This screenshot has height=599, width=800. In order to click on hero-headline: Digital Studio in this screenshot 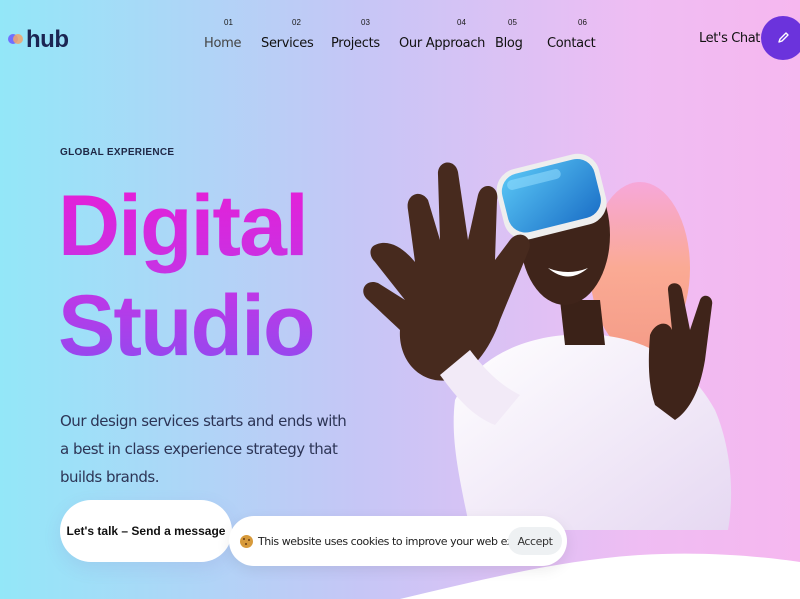, I will do `click(186, 276)`.